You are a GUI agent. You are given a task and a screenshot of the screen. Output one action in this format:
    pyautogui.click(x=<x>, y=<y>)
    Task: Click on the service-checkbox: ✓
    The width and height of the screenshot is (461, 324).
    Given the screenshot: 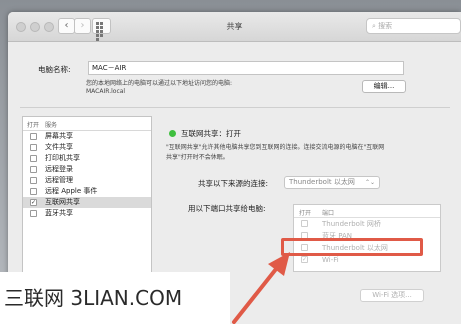 What is the action you would take?
    pyautogui.click(x=33, y=202)
    